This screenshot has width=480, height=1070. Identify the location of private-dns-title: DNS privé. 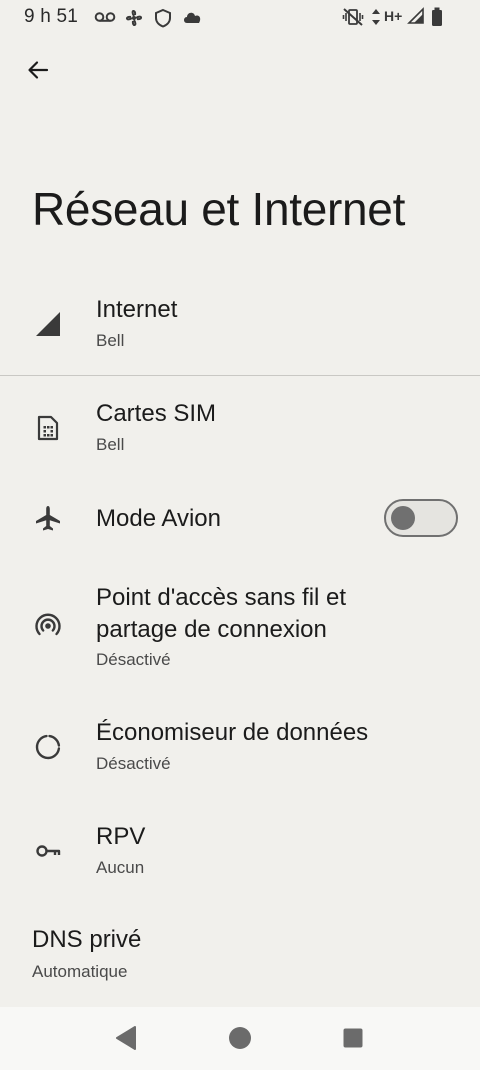
(87, 939).